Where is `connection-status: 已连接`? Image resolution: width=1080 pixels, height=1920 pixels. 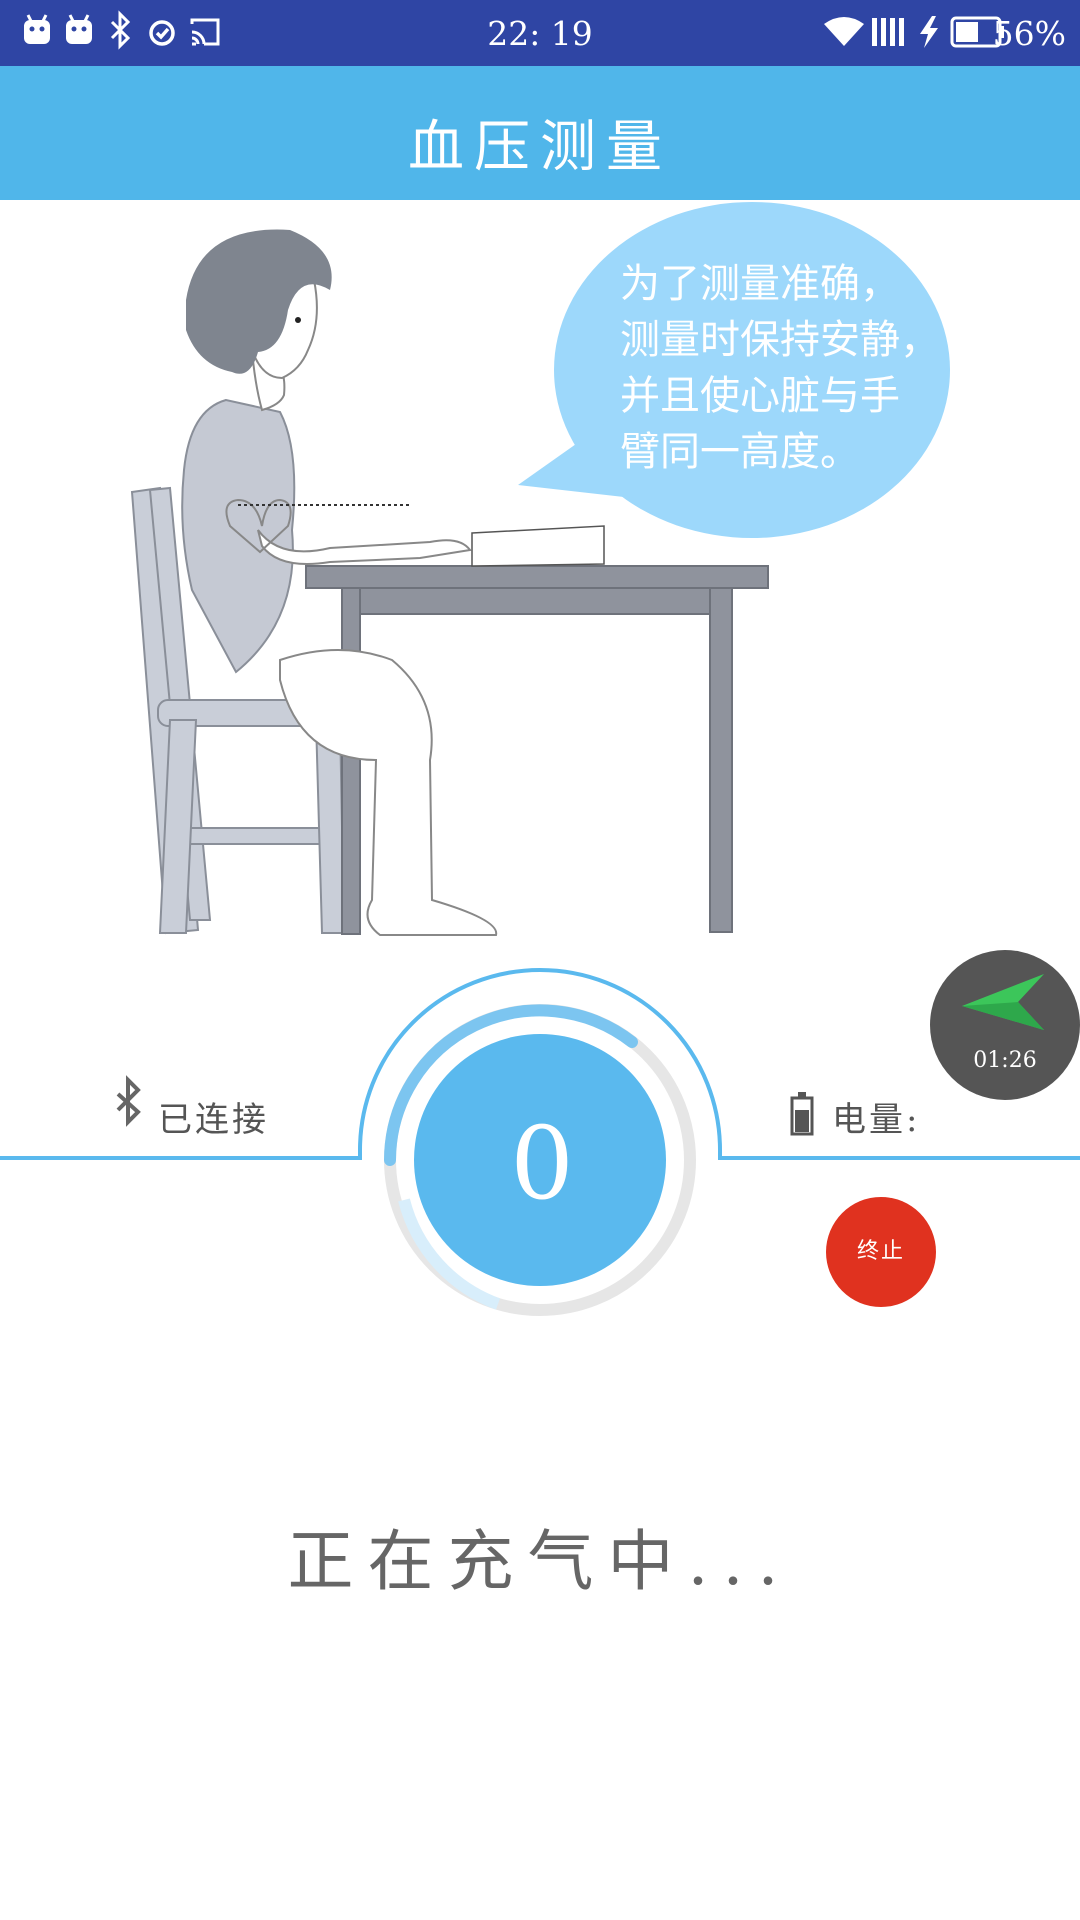 connection-status: 已连接 is located at coordinates (213, 1120).